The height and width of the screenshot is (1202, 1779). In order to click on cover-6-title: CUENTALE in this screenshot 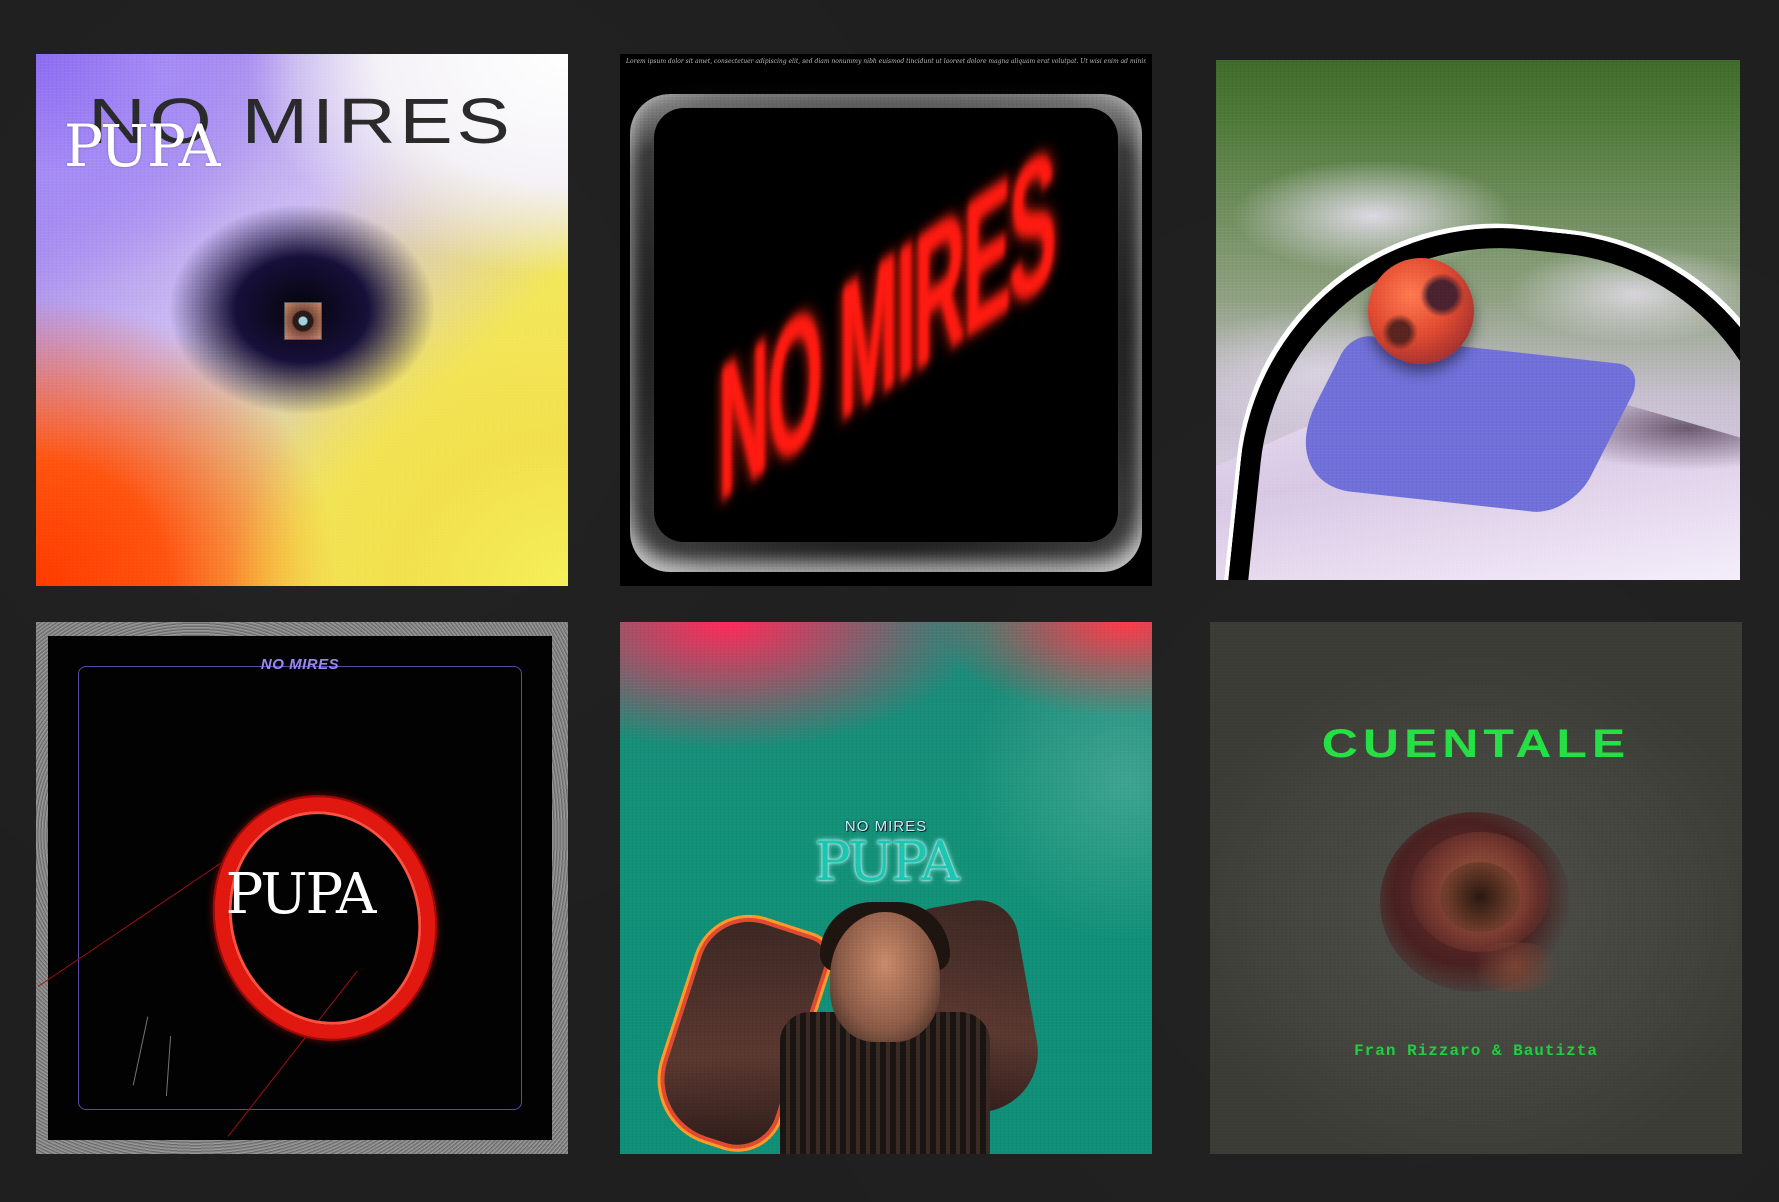, I will do `click(1476, 744)`.